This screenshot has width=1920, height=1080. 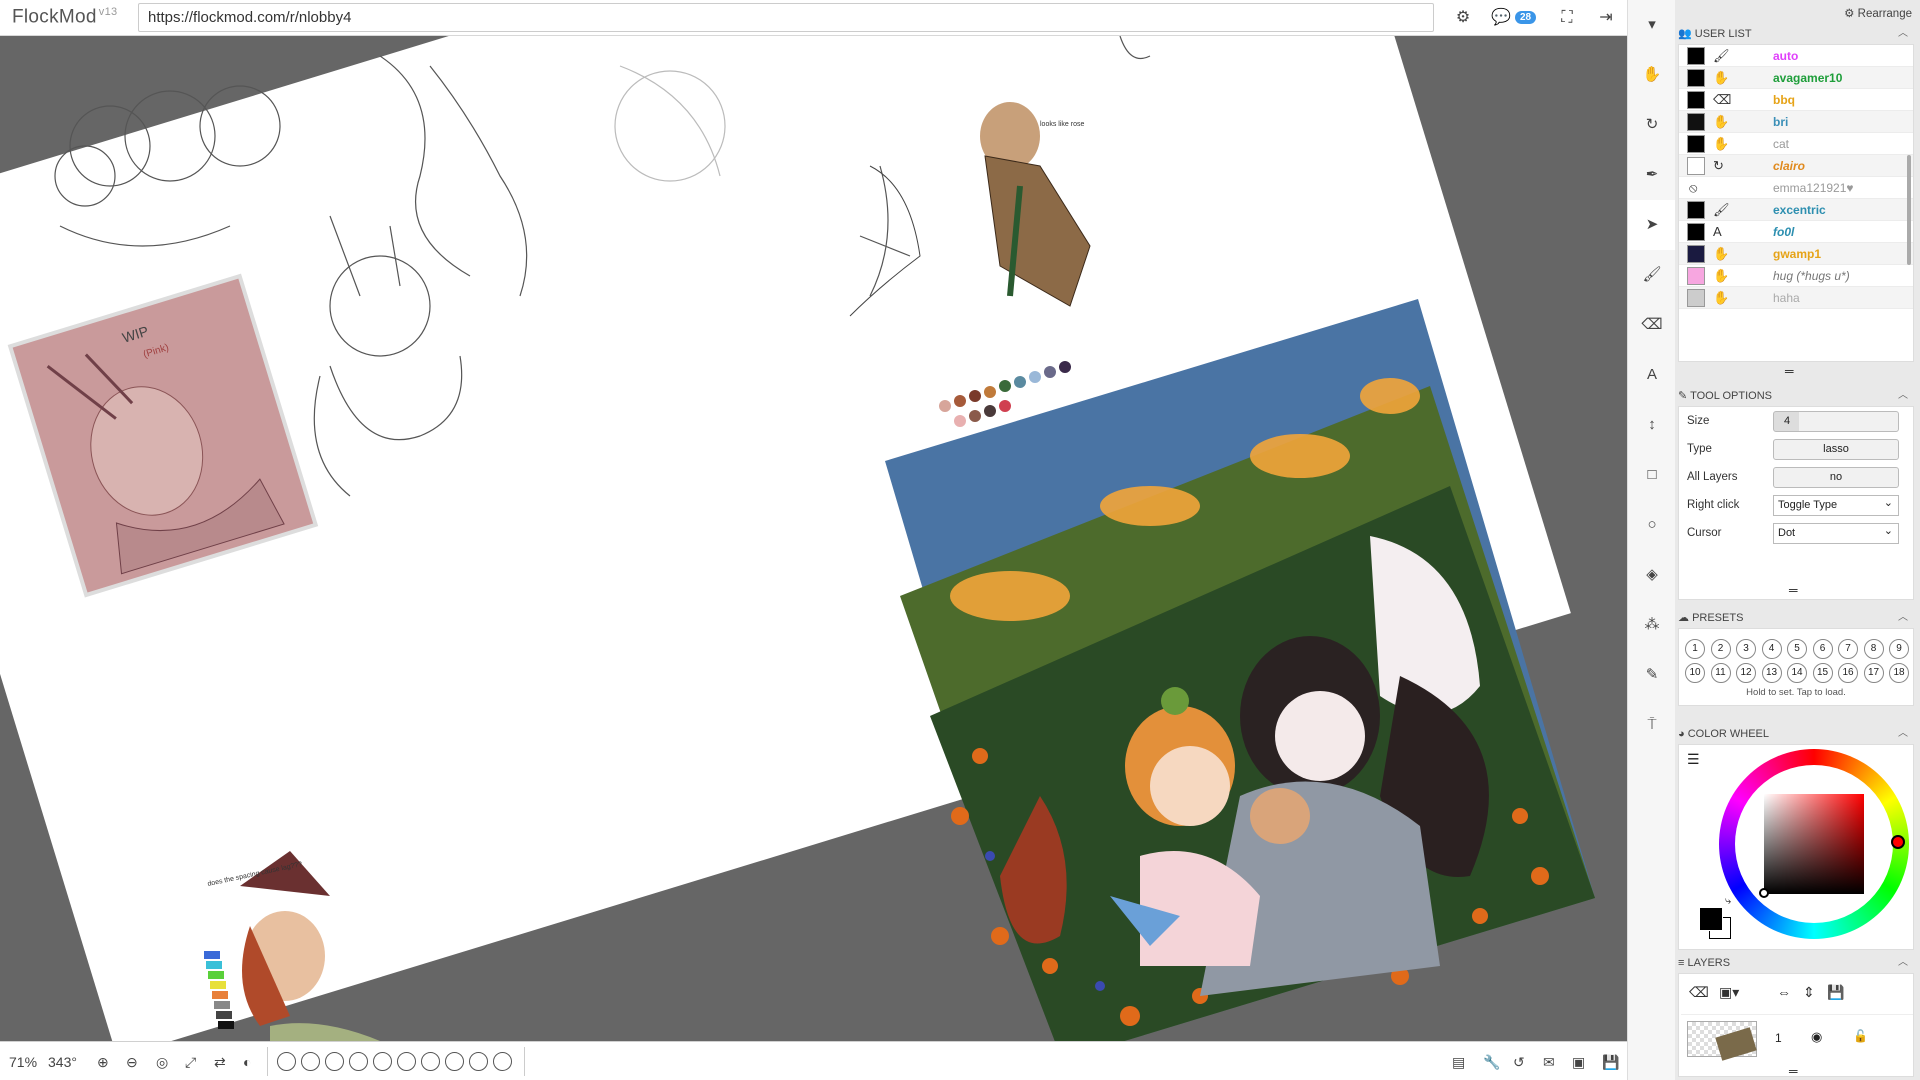 What do you see at coordinates (1796, 734) in the screenshot?
I see `color-wheel-header: ◕ COLOR WHEEL ︿` at bounding box center [1796, 734].